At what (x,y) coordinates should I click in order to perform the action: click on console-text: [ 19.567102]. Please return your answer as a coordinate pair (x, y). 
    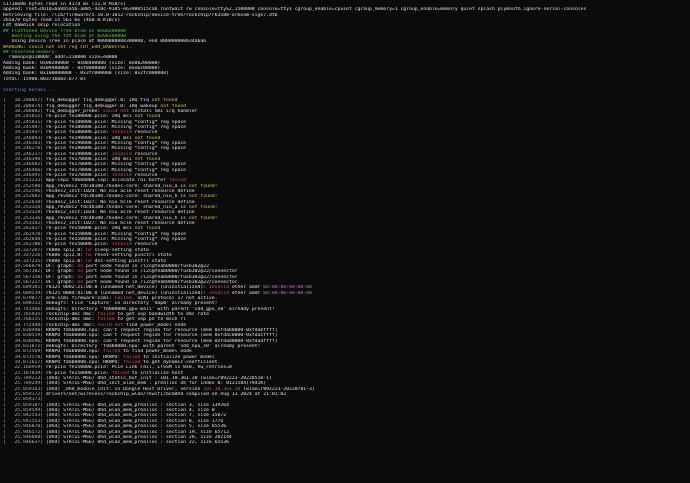
    Looking at the image, I should click on (24, 272).